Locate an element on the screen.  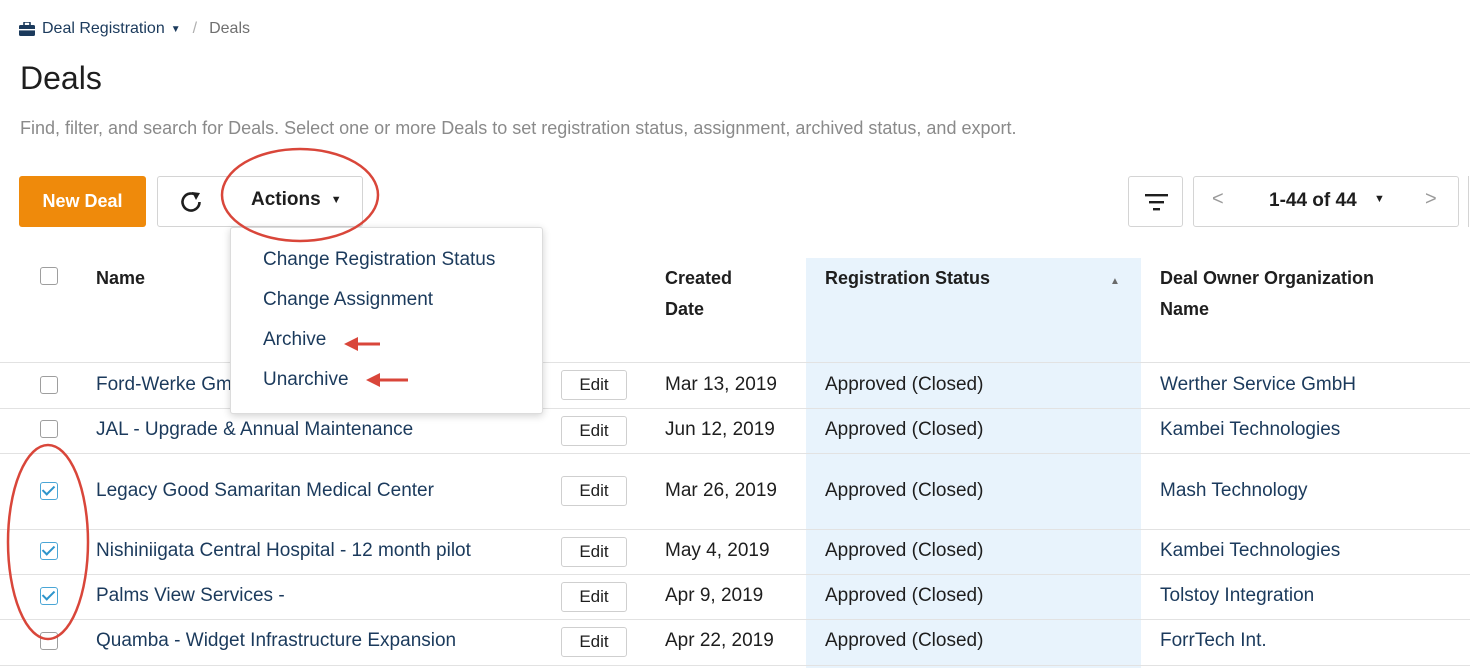
owner-organization-link: Tolstoy Integration is located at coordinates (1237, 596).